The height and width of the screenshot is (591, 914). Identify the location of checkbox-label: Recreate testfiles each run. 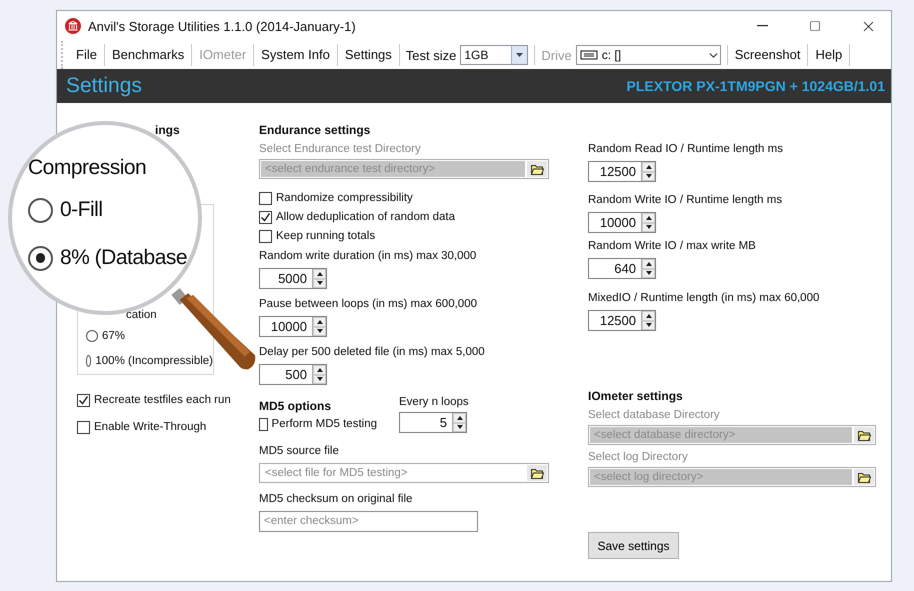
(162, 400).